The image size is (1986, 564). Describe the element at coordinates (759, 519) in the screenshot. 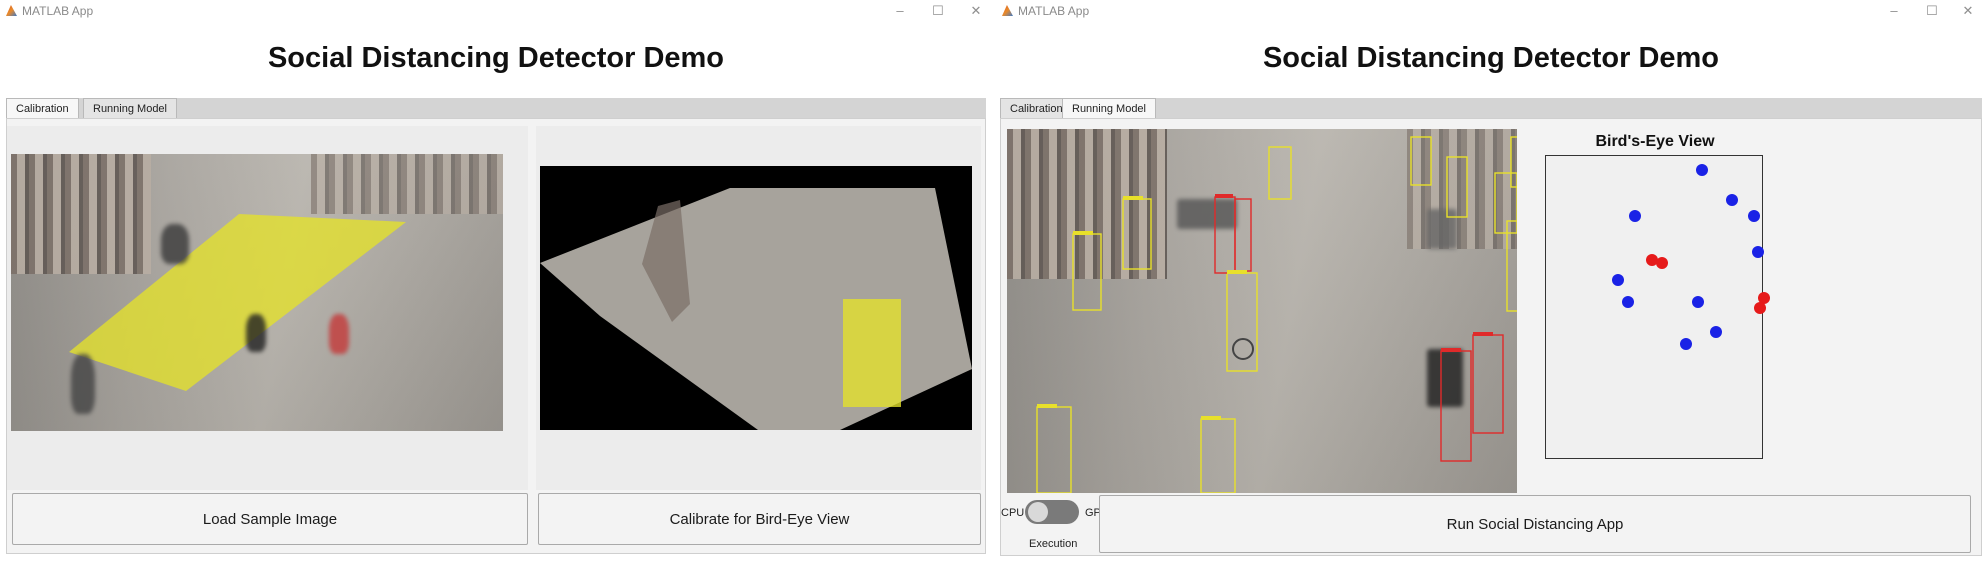

I see `calibrate-bird-eye-button: Calibrate for Bird-Eye View` at that location.